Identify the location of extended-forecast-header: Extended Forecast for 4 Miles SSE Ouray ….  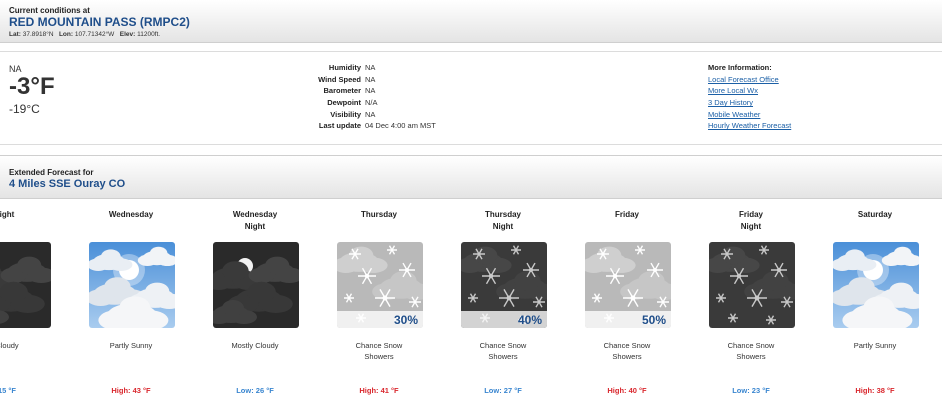
(471, 177).